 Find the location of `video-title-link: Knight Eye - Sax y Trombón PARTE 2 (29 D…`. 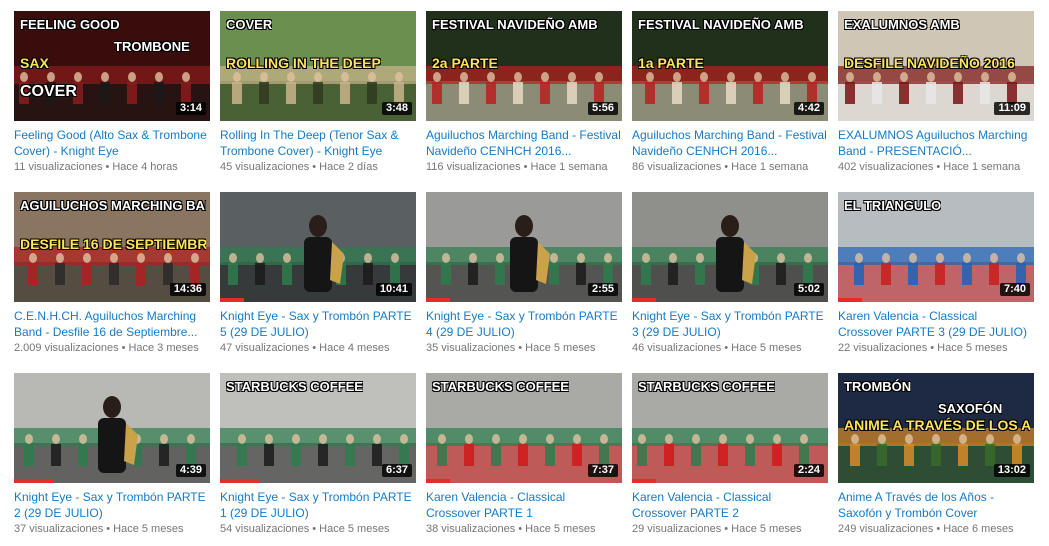

video-title-link: Knight Eye - Sax y Trombón PARTE 2 (29 D… is located at coordinates (112, 505).